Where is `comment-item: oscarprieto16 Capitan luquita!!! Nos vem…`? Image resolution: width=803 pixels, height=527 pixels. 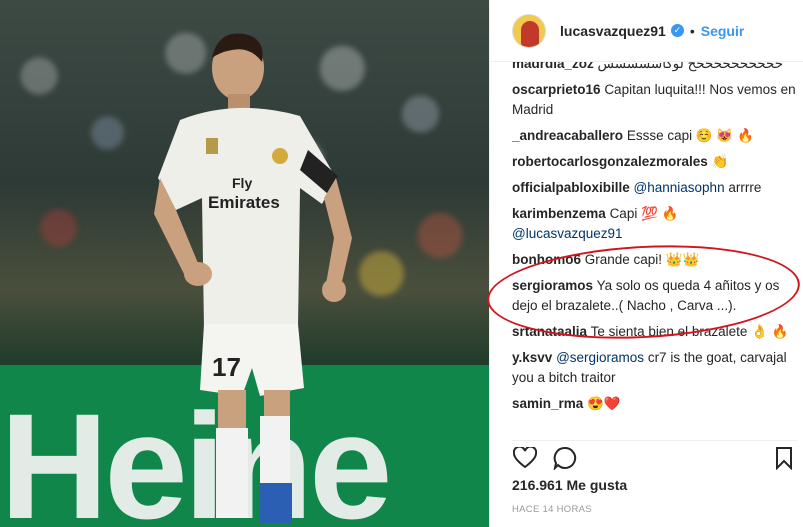
comment-item: oscarprieto16 Capitan luquita!!! Nos vem… is located at coordinates (654, 100).